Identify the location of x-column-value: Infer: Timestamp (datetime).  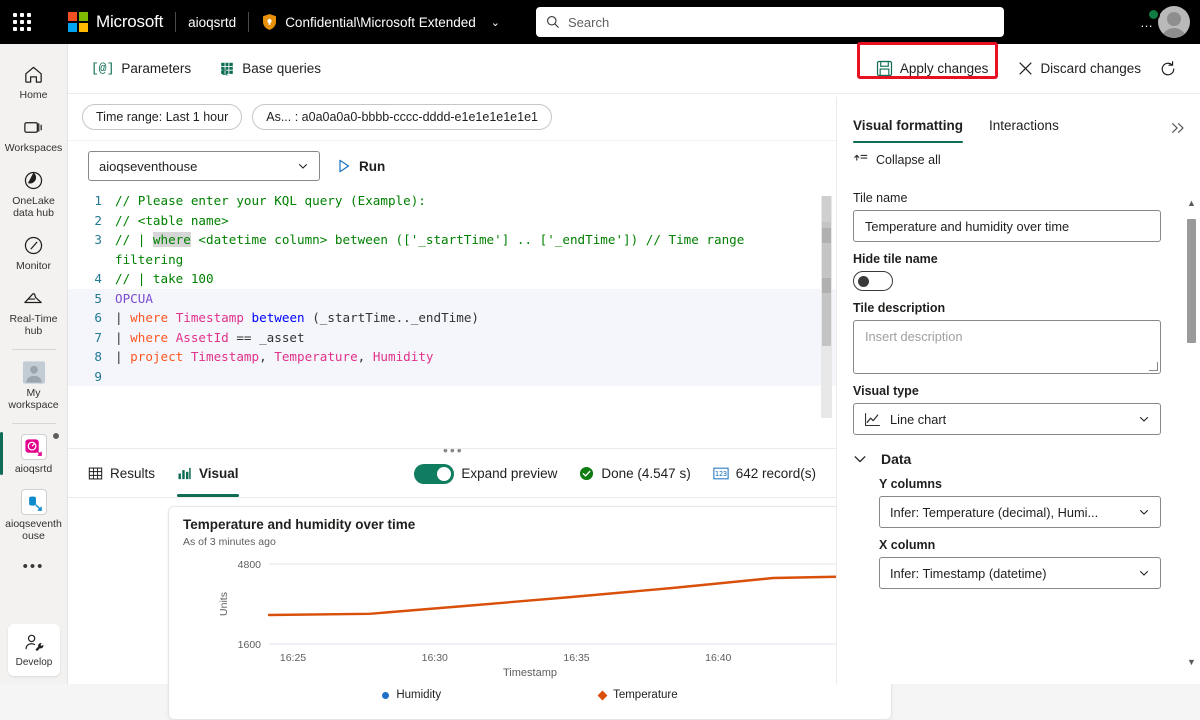
(968, 573).